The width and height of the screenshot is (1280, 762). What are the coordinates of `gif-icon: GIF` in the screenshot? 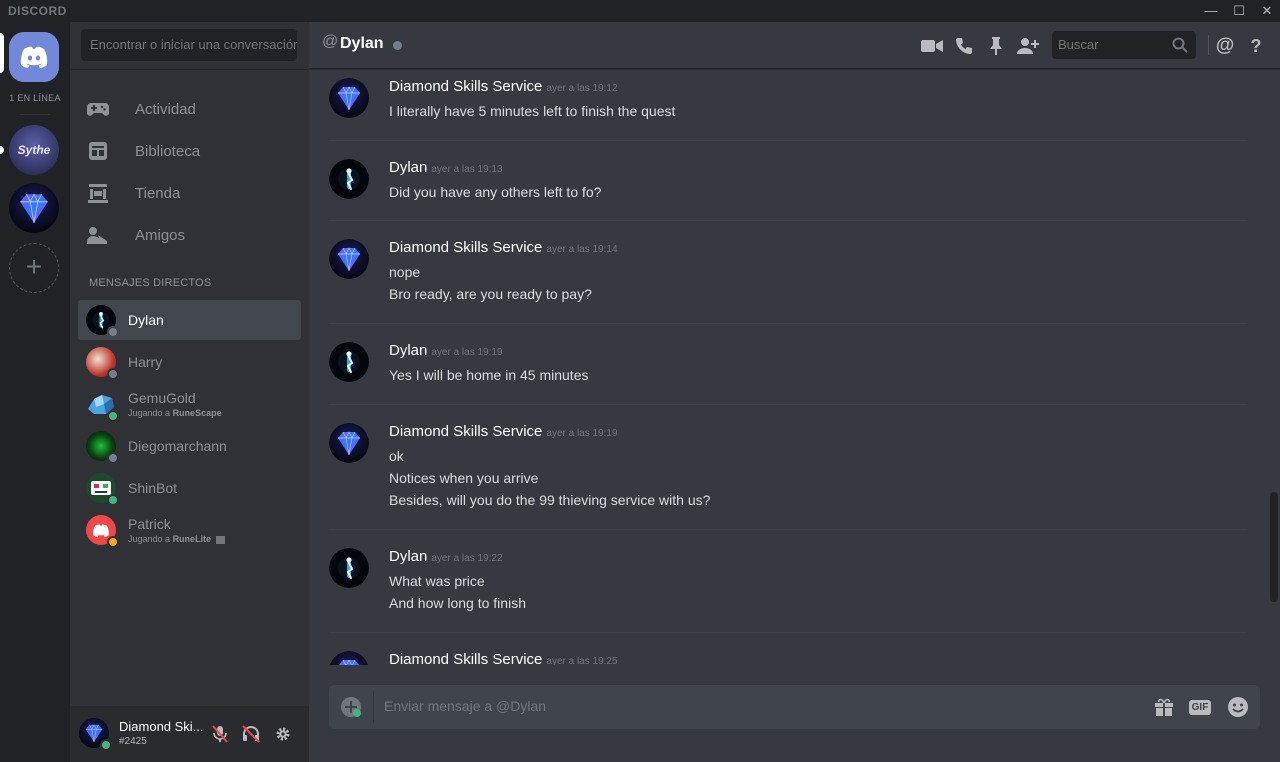 It's located at (1200, 707).